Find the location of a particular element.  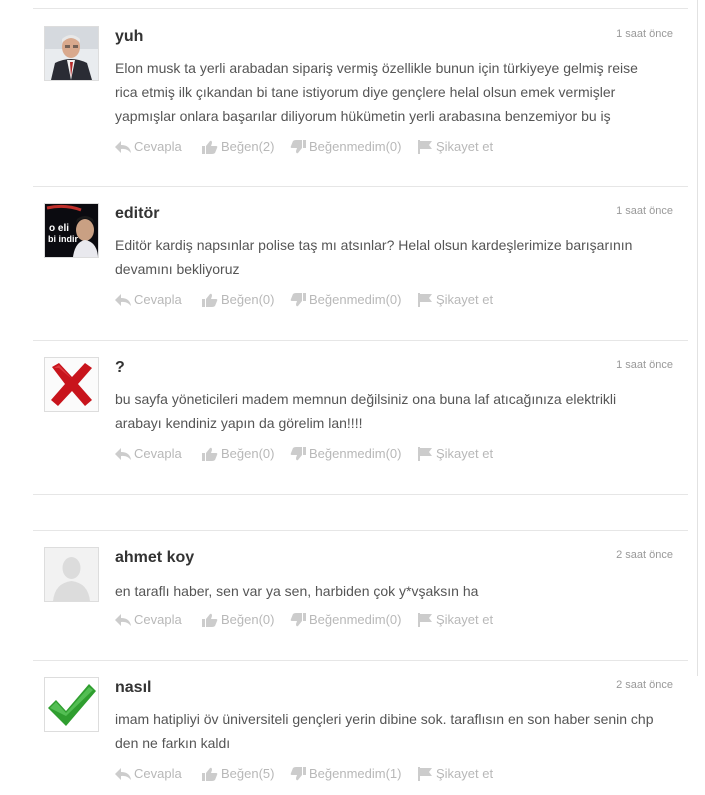

avatar-overlay-text: bi indir is located at coordinates (63, 239).